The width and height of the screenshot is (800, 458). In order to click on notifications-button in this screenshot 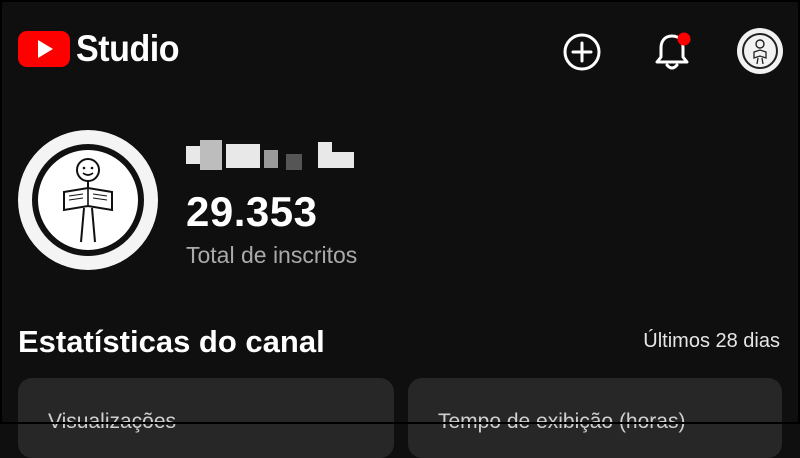, I will do `click(672, 52)`.